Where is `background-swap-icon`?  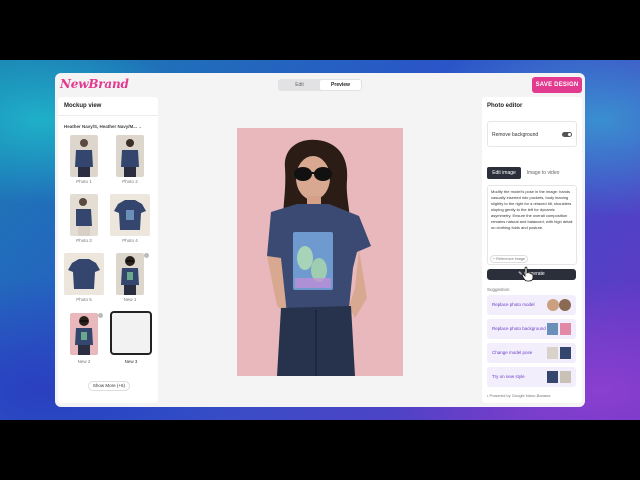
background-swap-icon is located at coordinates (559, 329).